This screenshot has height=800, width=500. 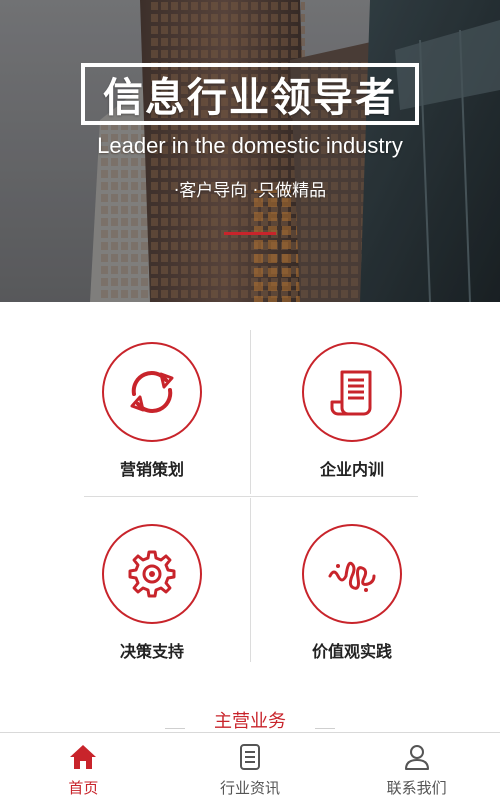 I want to click on service-label: 营销策划, so click(x=151, y=469).